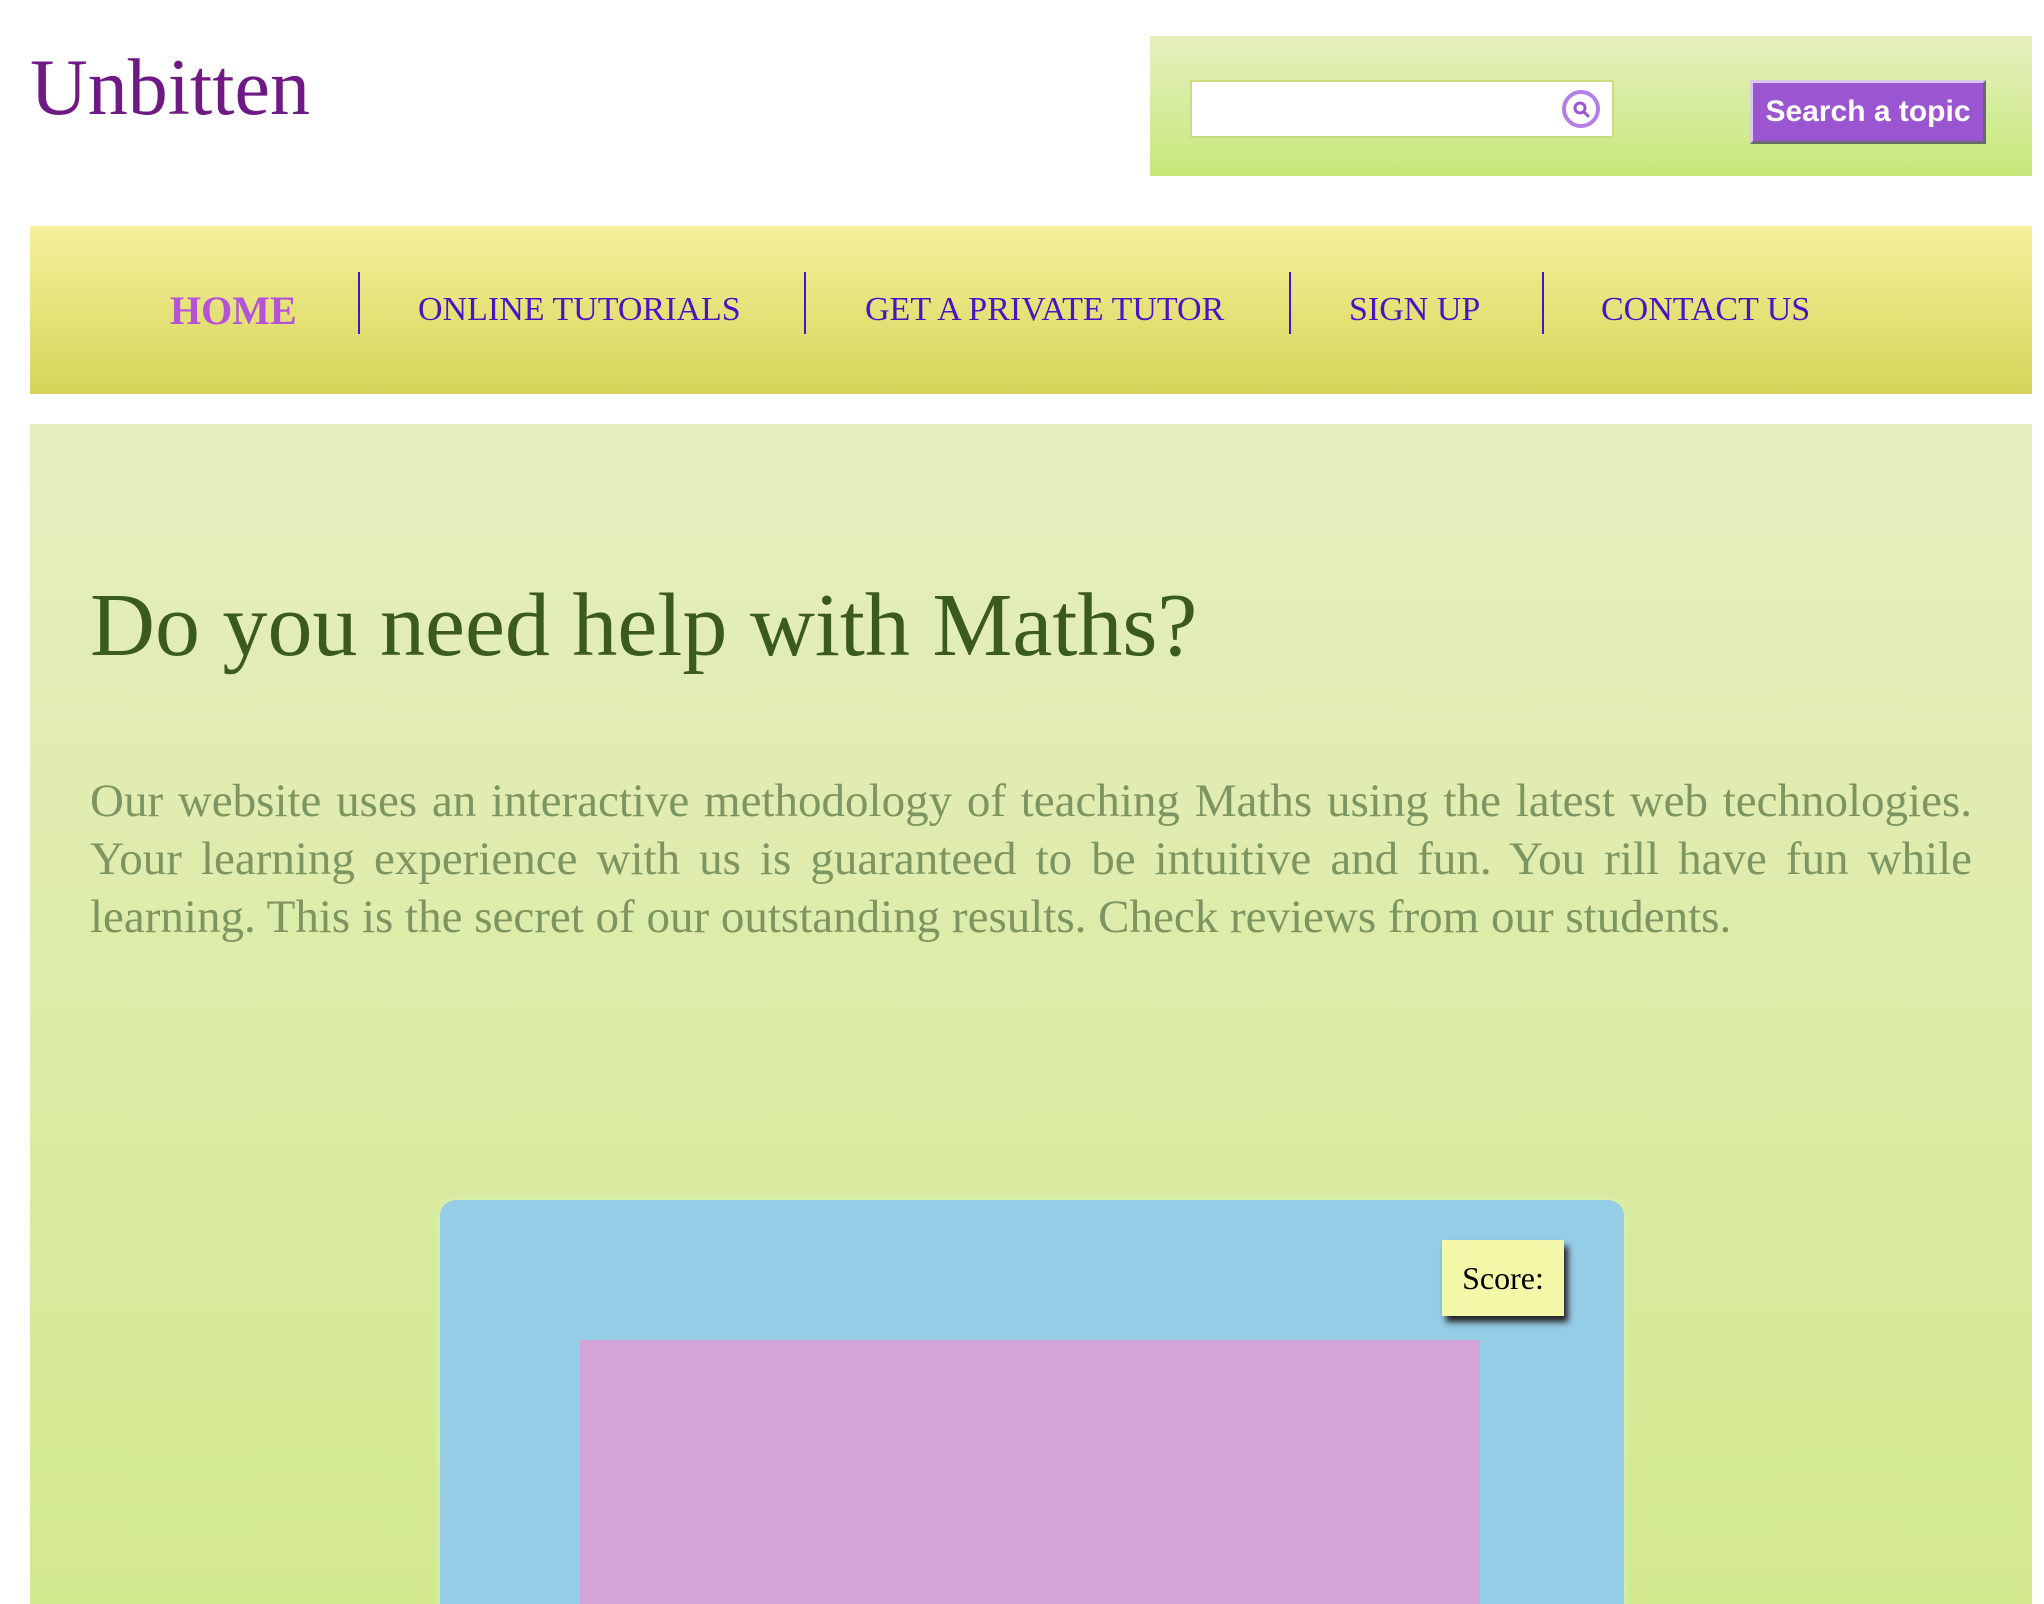 Image resolution: width=2044 pixels, height=1604 pixels. I want to click on nav-item-online-tutorials: ONLINE TUTORIALS, so click(579, 310).